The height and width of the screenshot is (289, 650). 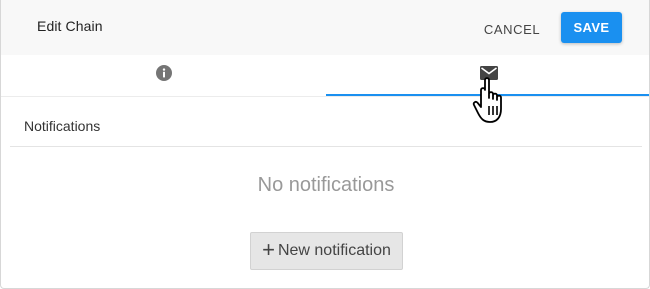 I want to click on envelope-icon, so click(x=488, y=75).